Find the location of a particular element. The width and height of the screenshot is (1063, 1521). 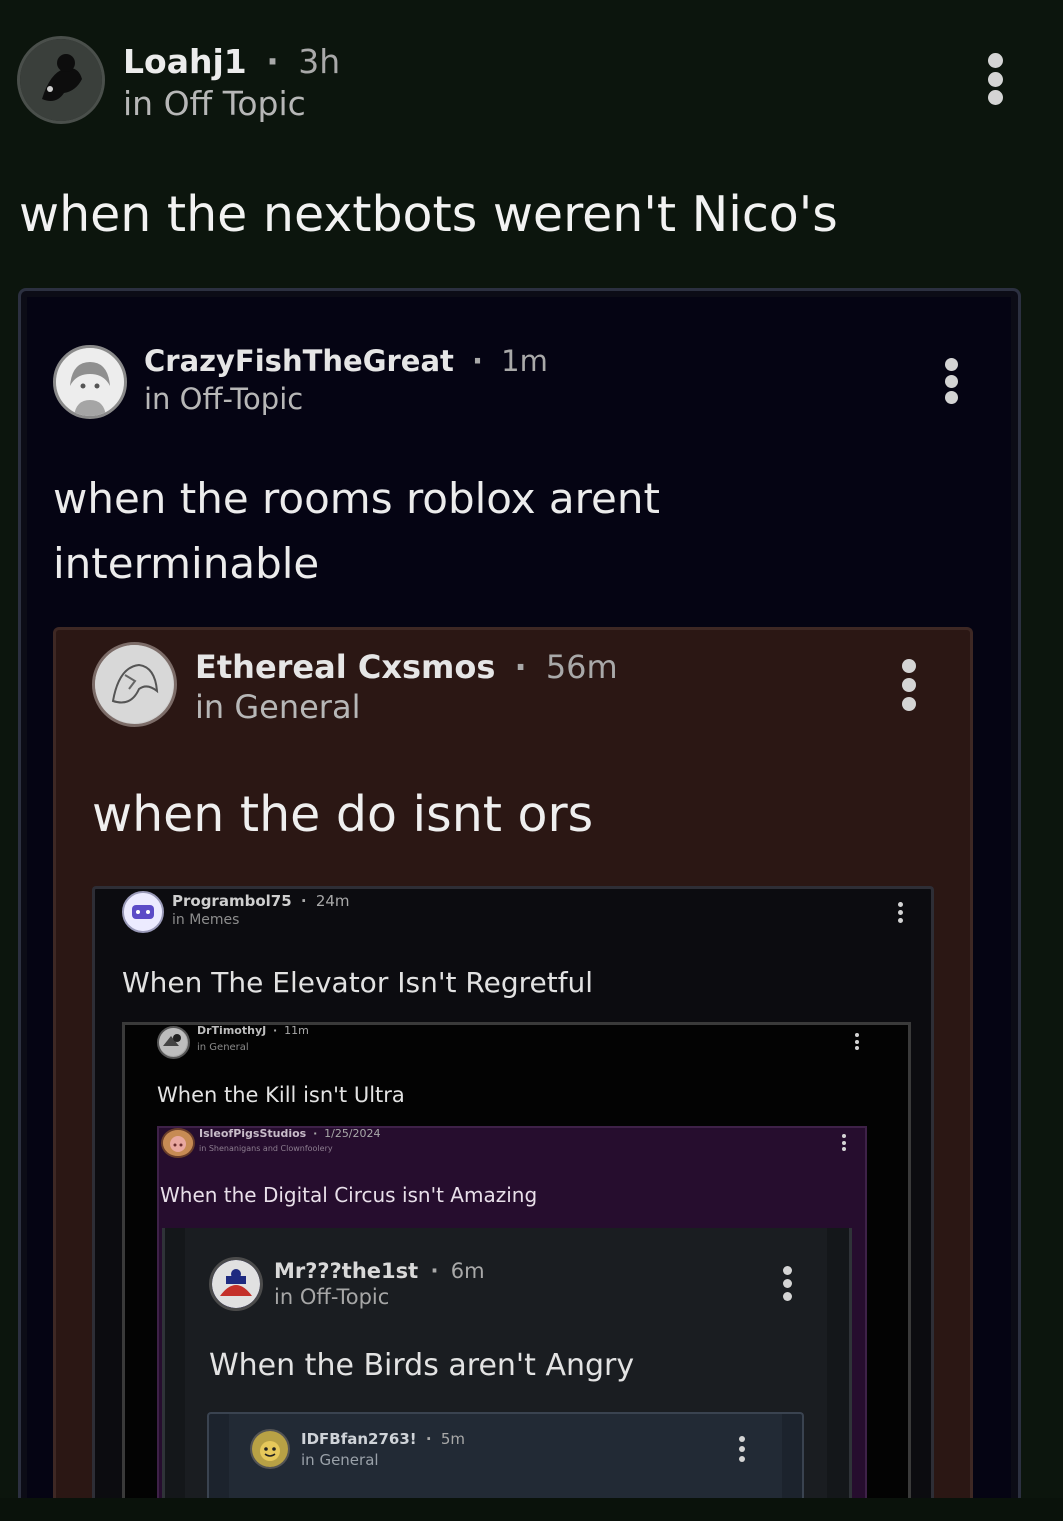

robot-avatar-icon is located at coordinates (143, 912).